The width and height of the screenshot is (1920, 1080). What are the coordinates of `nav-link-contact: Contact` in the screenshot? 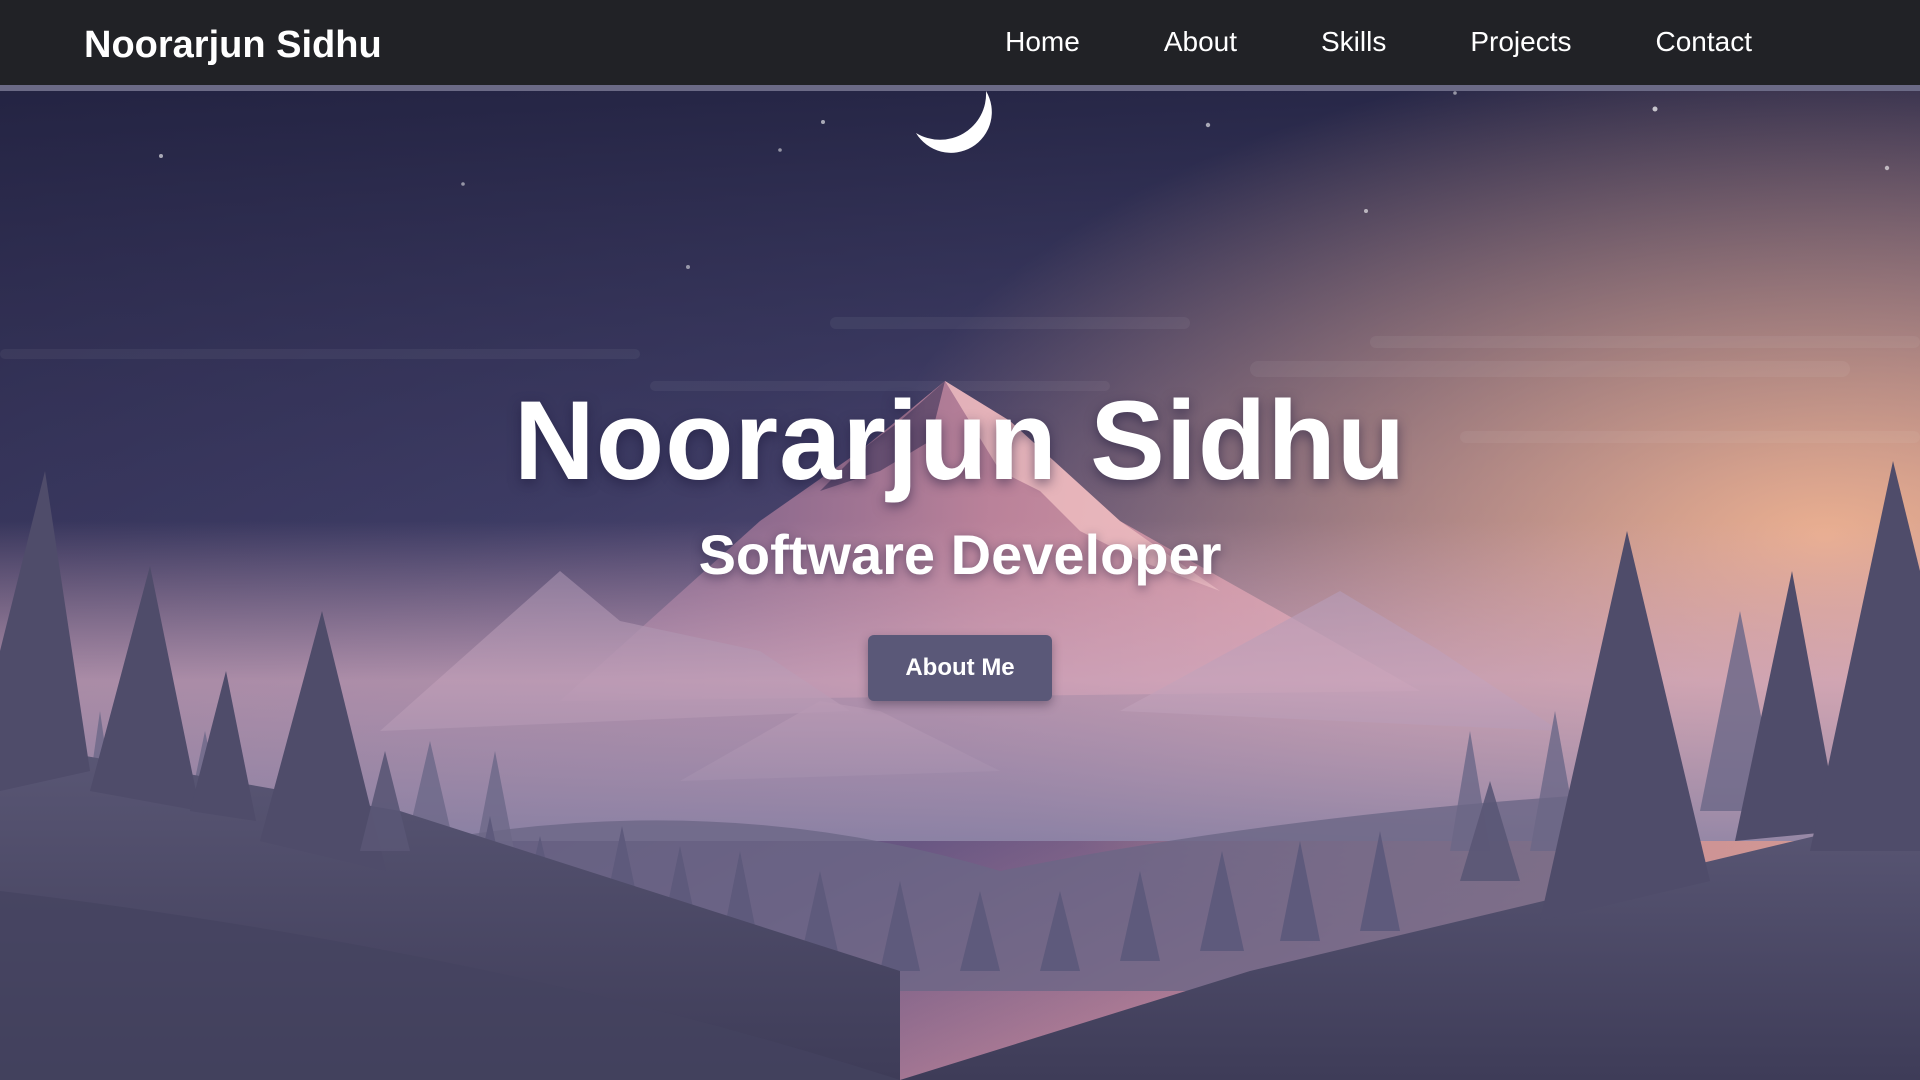 It's located at (1704, 42).